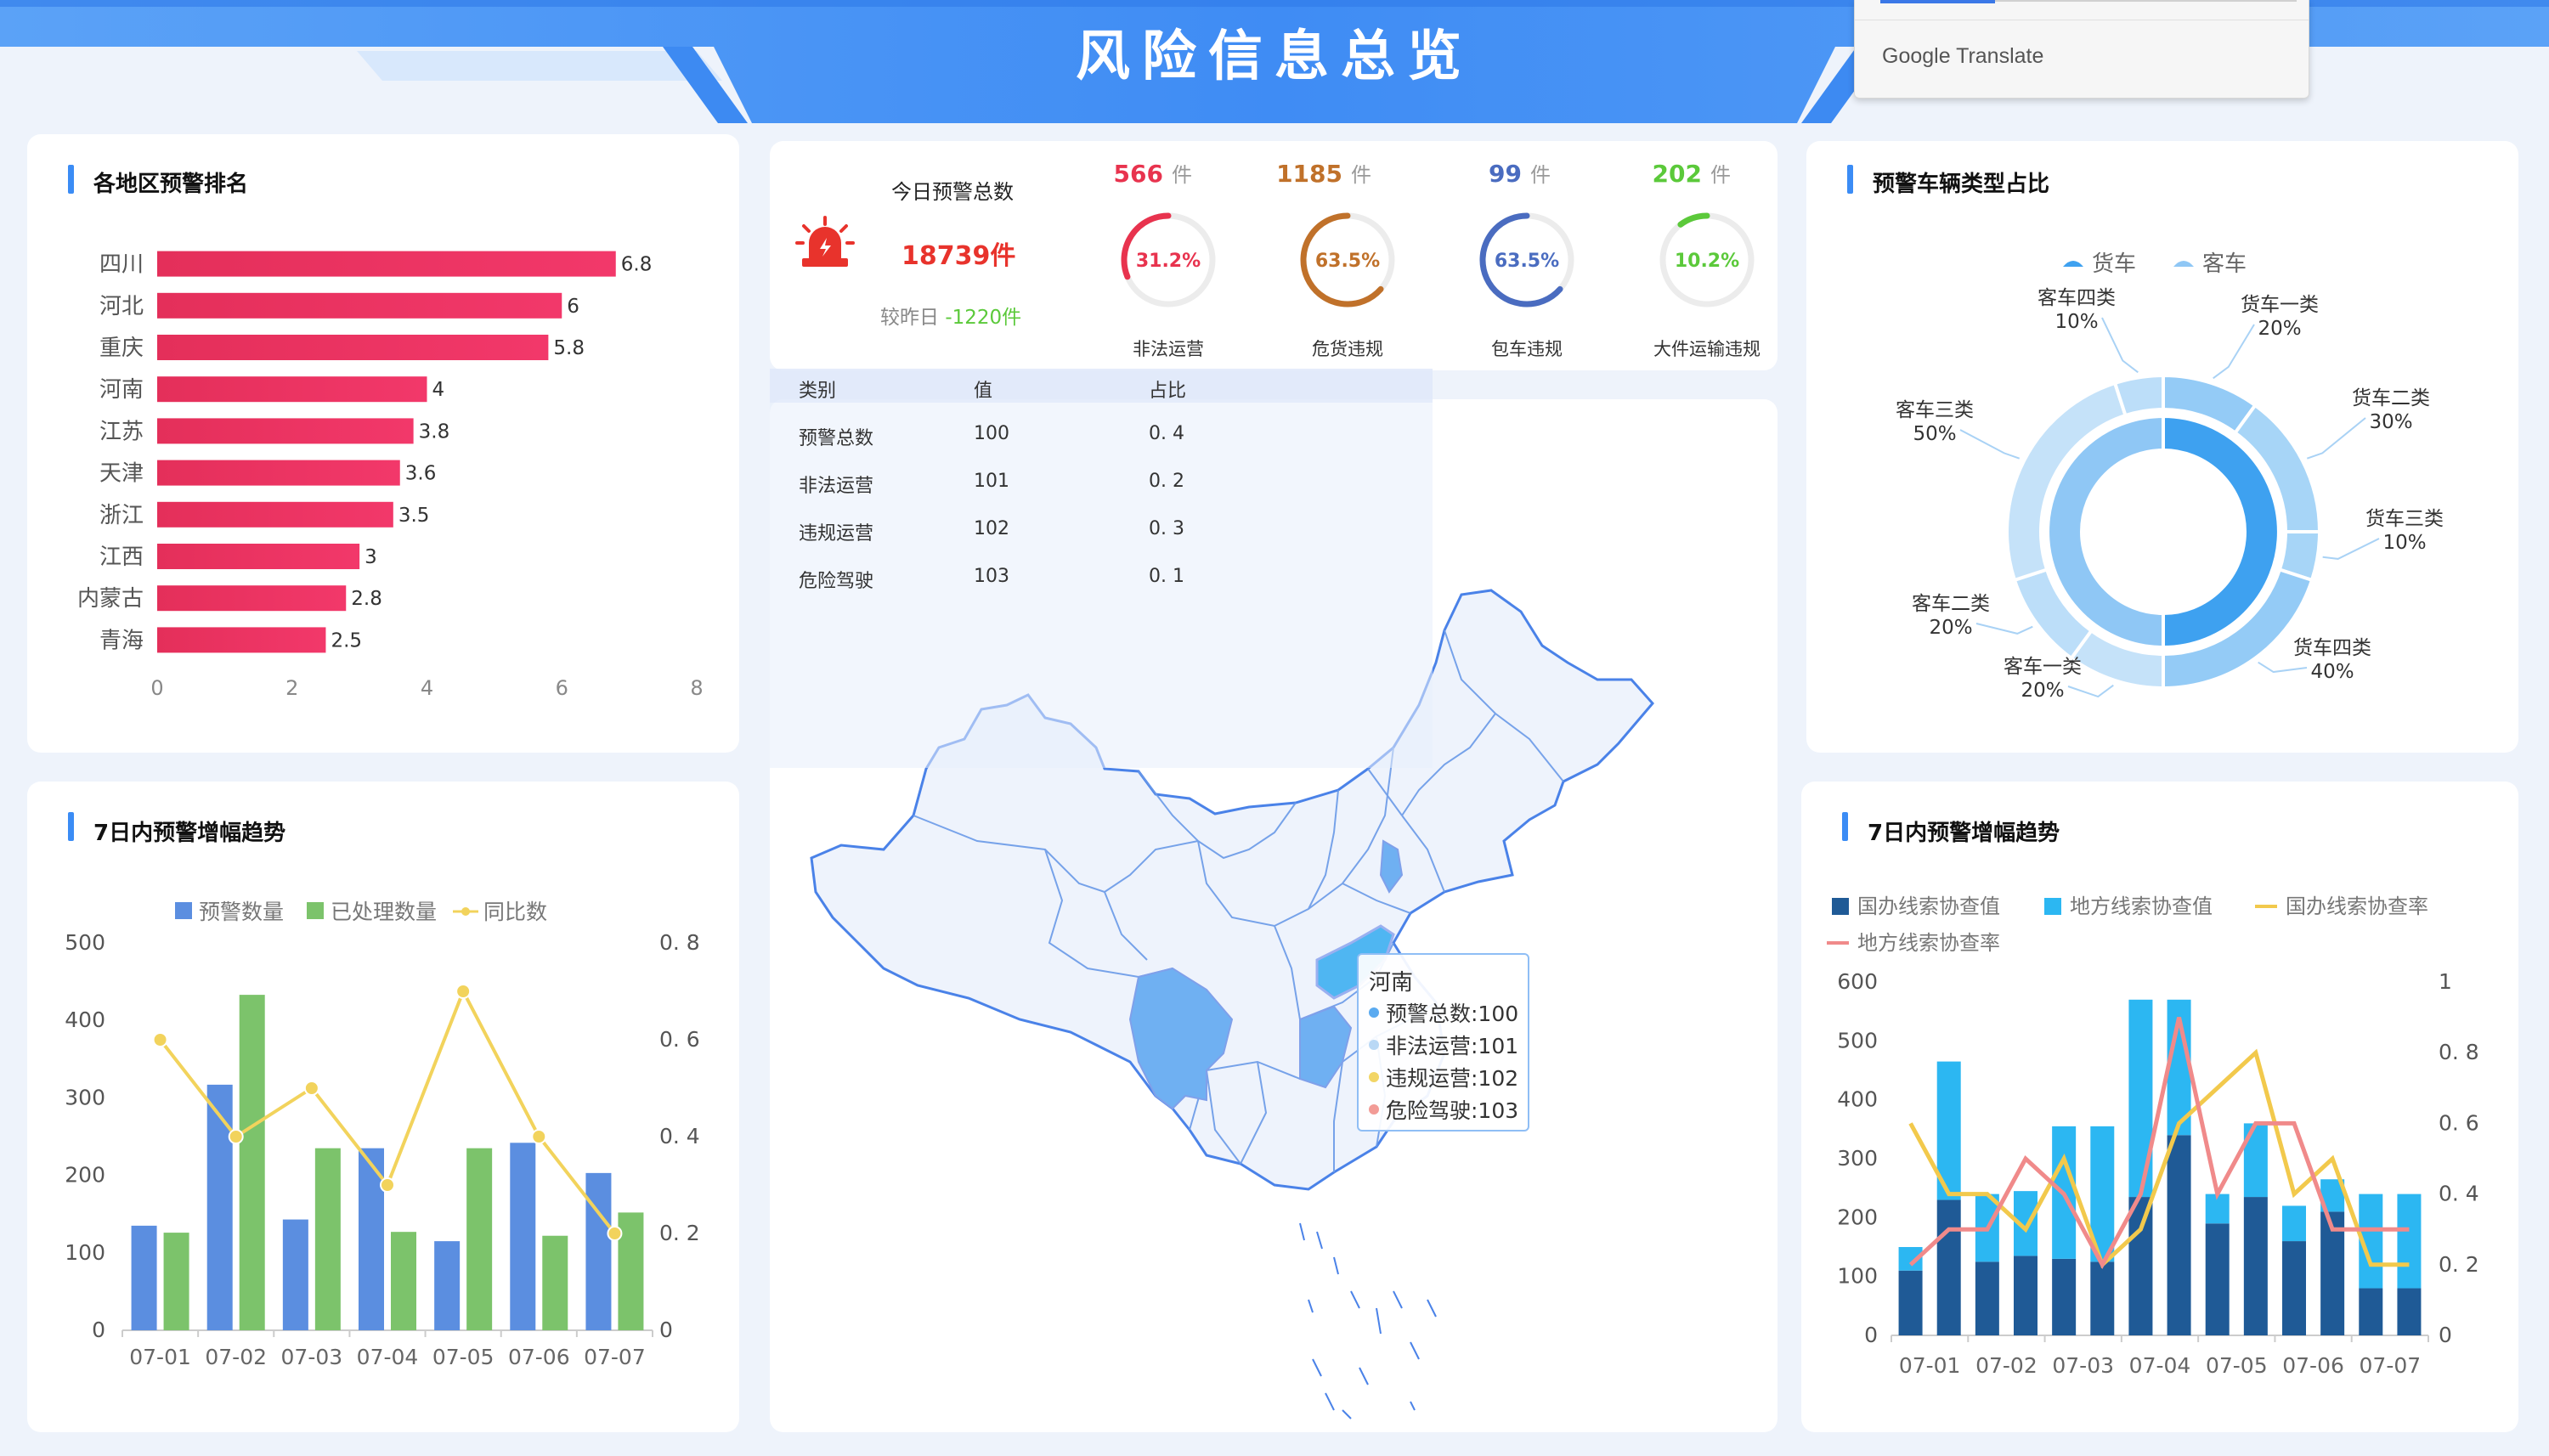 The height and width of the screenshot is (1456, 2549). What do you see at coordinates (2391, 398) in the screenshot?
I see `slice-name-label: 货车二类` at bounding box center [2391, 398].